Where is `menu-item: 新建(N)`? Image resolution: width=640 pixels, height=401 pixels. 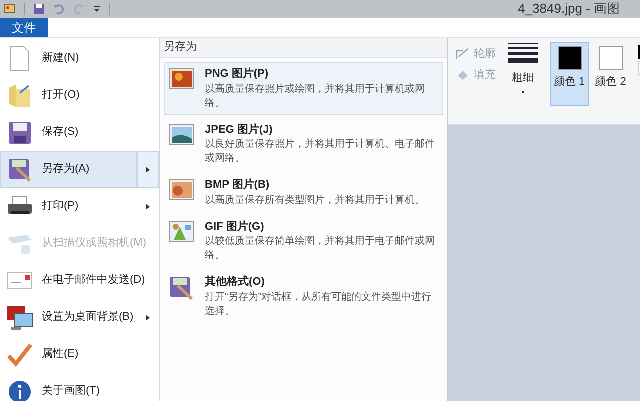
menu-item: 新建(N) is located at coordinates (79, 58).